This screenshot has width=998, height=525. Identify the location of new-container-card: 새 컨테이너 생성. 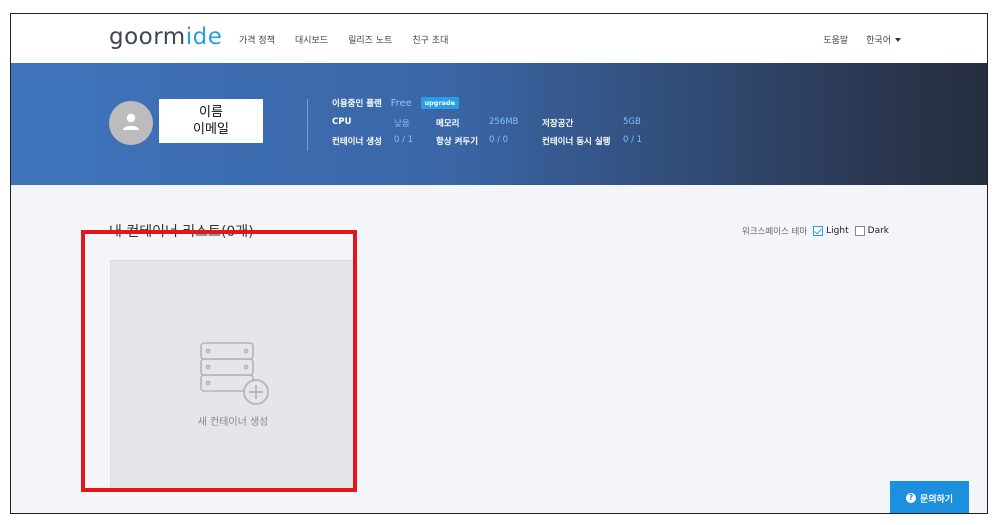
(233, 376).